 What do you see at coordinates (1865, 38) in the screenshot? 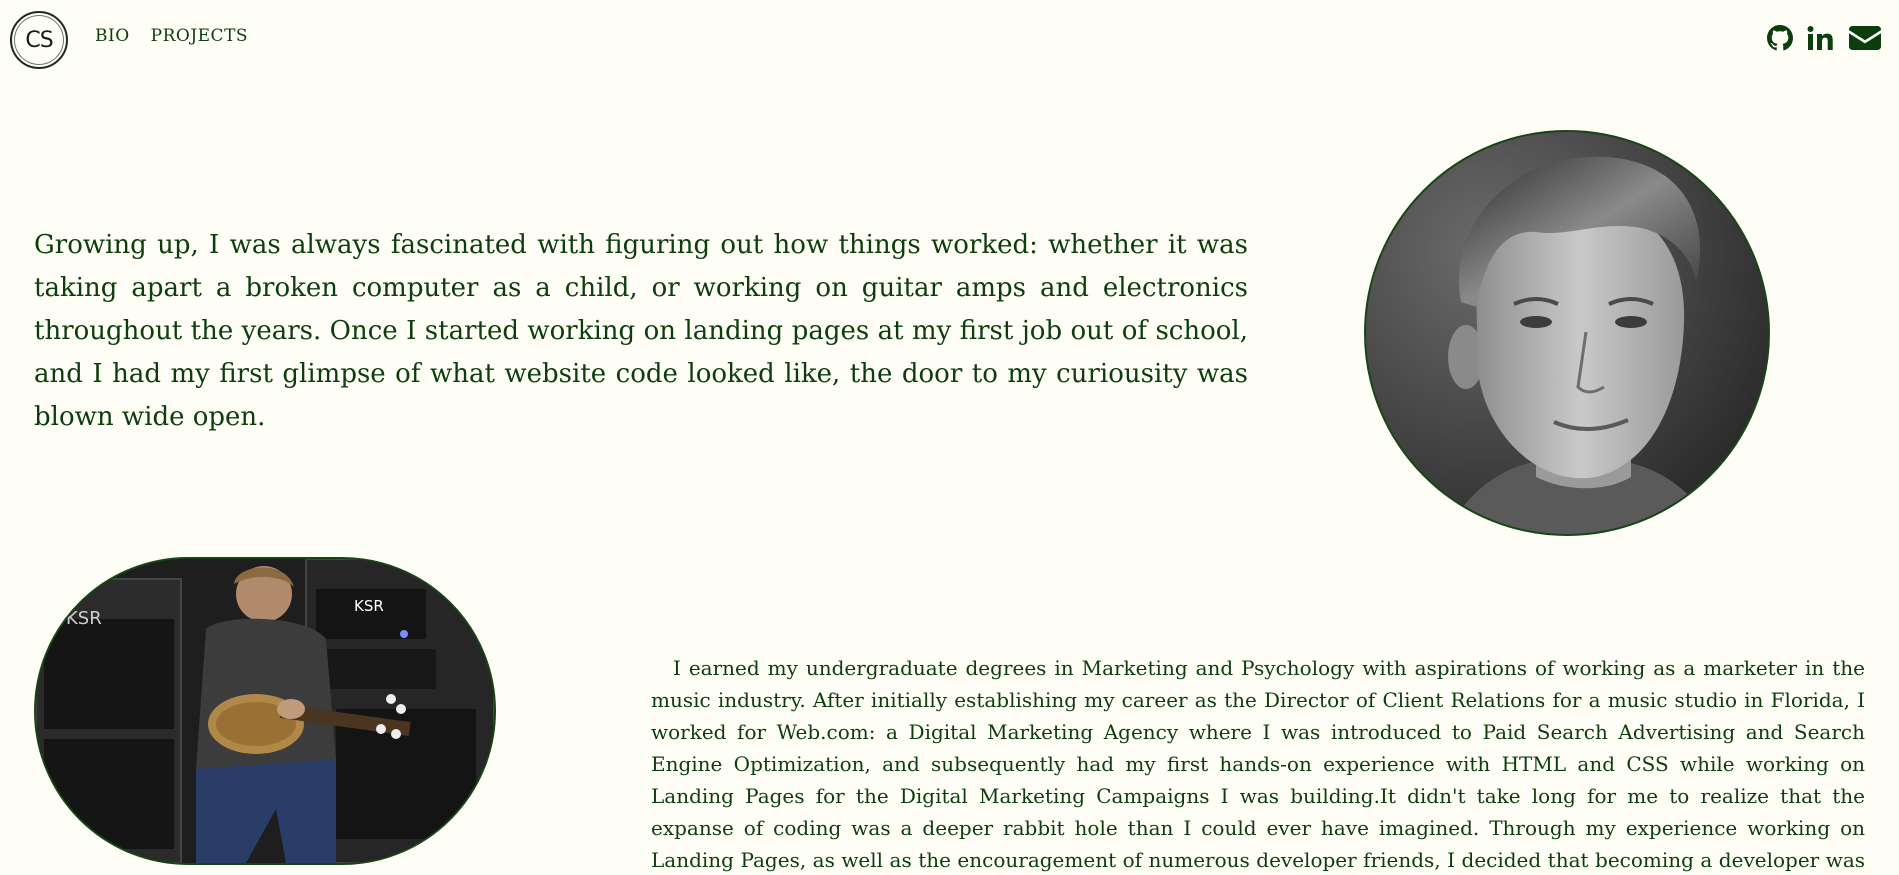
I see `envelope-icon` at bounding box center [1865, 38].